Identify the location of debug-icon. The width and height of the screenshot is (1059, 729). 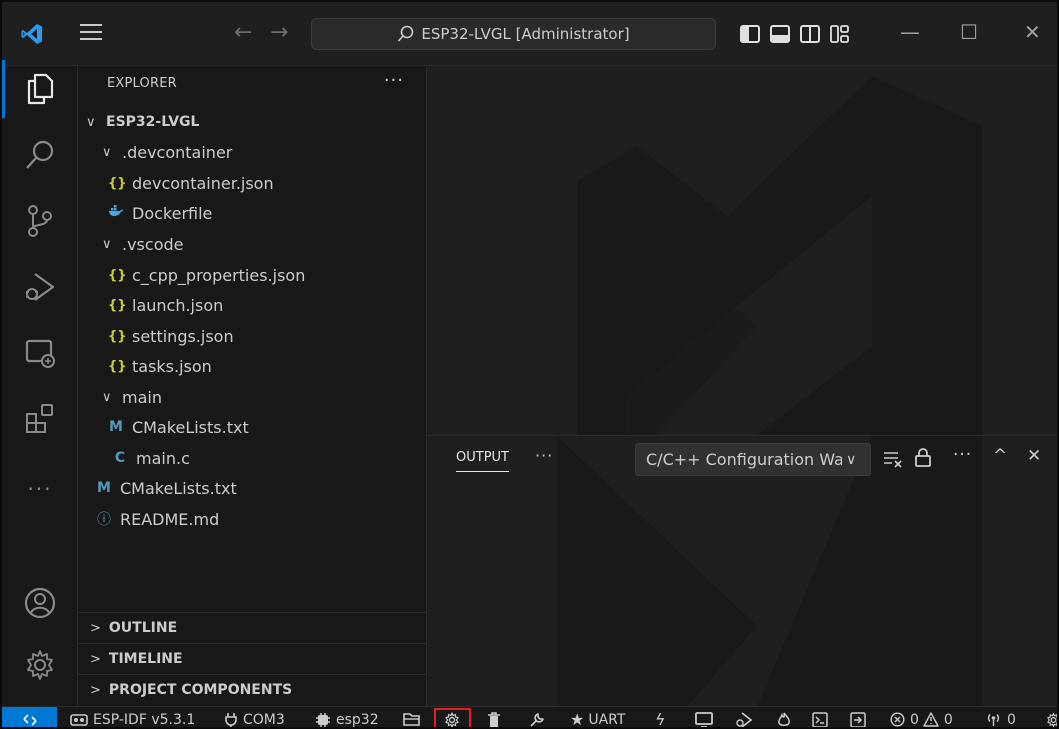
(744, 719).